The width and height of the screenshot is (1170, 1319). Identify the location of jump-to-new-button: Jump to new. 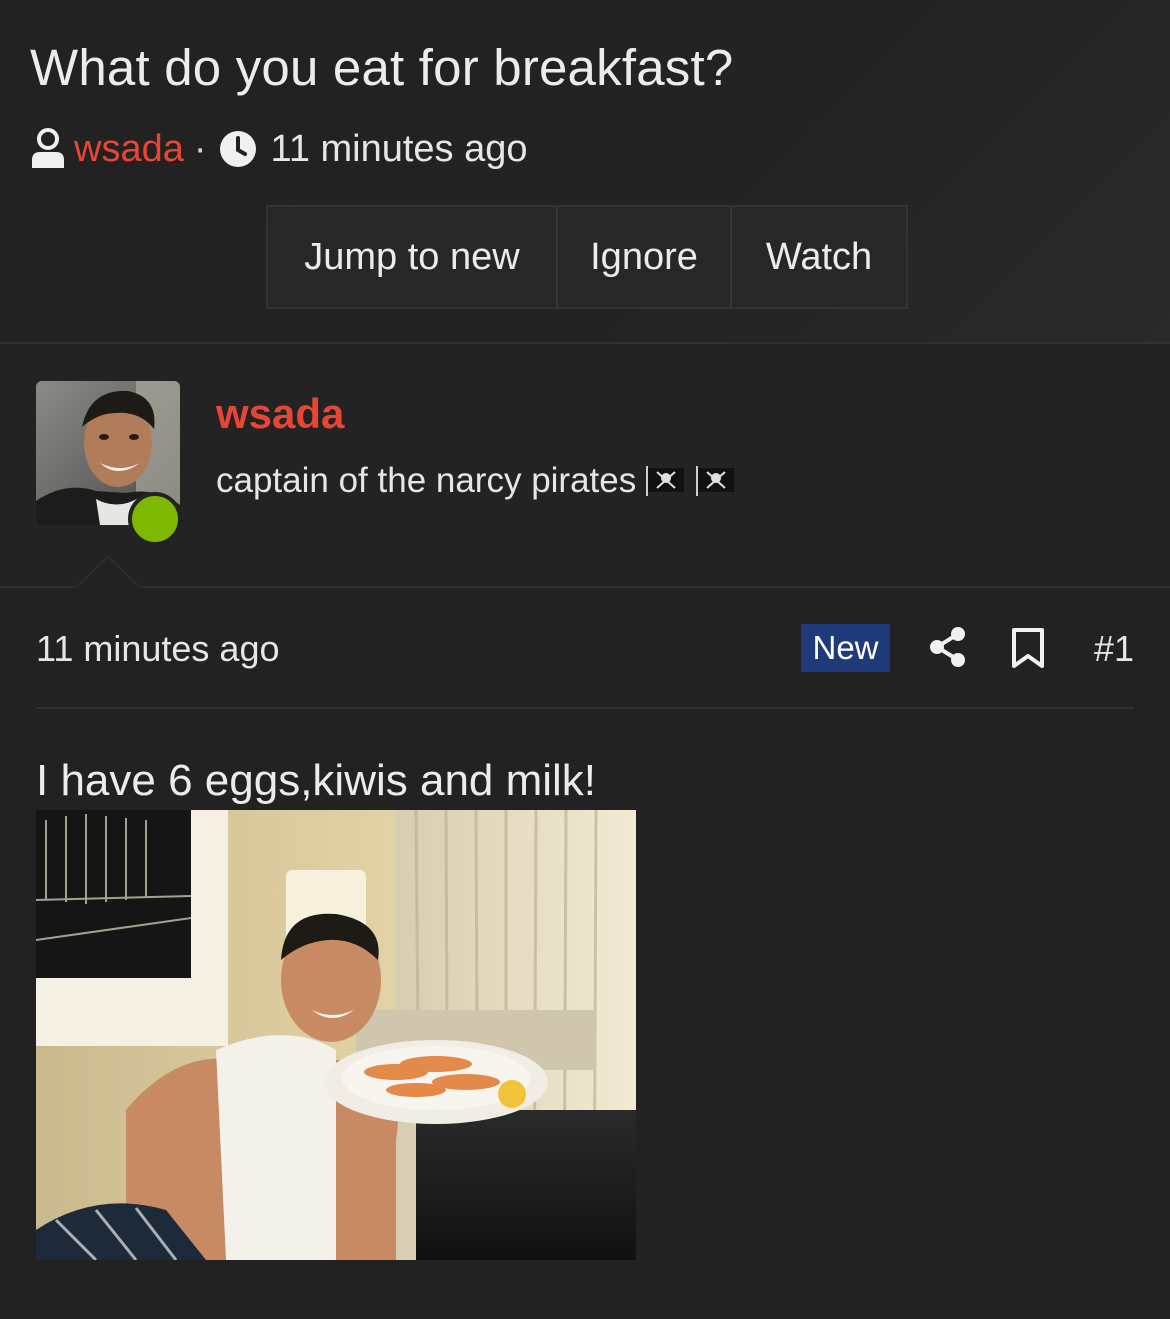
(413, 257).